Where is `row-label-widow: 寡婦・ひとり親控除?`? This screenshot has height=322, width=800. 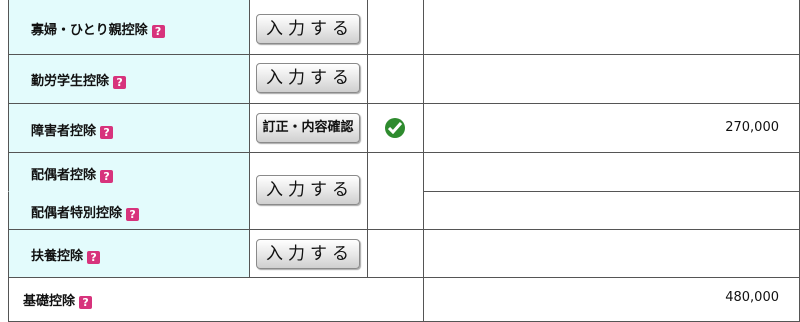
row-label-widow: 寡婦・ひとり親控除? is located at coordinates (129, 27).